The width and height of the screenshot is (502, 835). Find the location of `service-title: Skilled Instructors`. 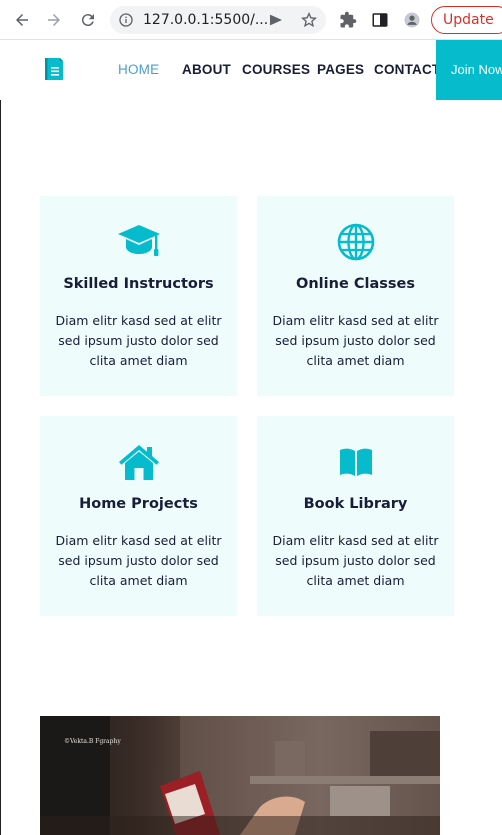

service-title: Skilled Instructors is located at coordinates (138, 284).